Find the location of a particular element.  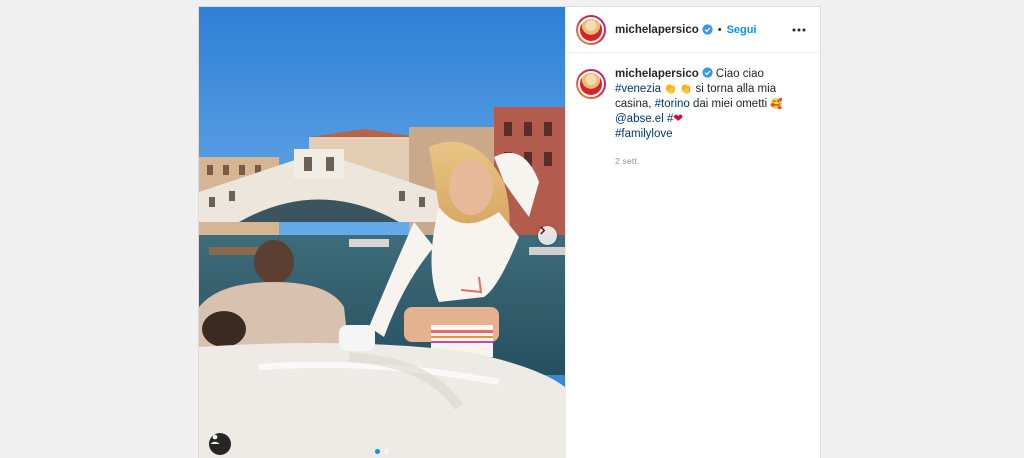

hashtag-link: #familylove is located at coordinates (644, 134).